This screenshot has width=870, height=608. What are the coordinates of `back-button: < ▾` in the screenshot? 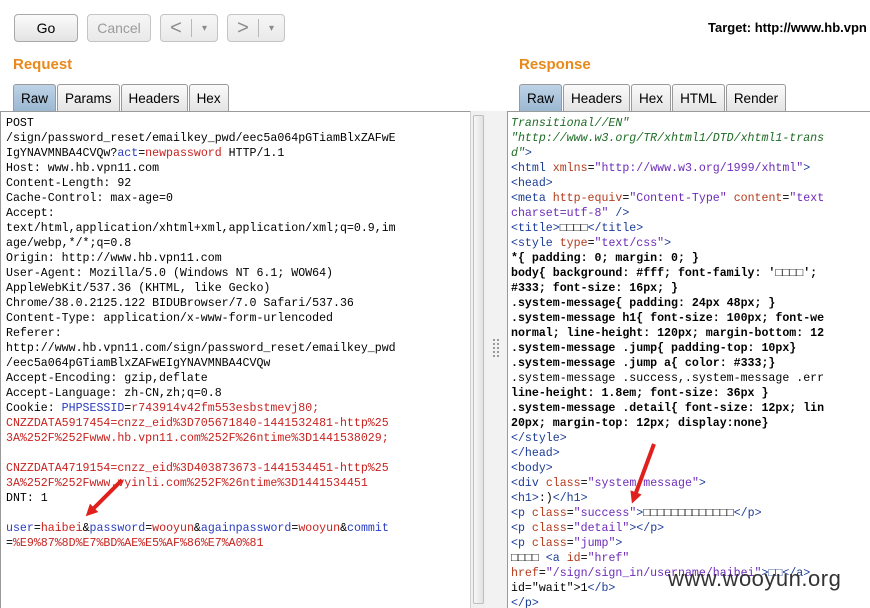 It's located at (189, 28).